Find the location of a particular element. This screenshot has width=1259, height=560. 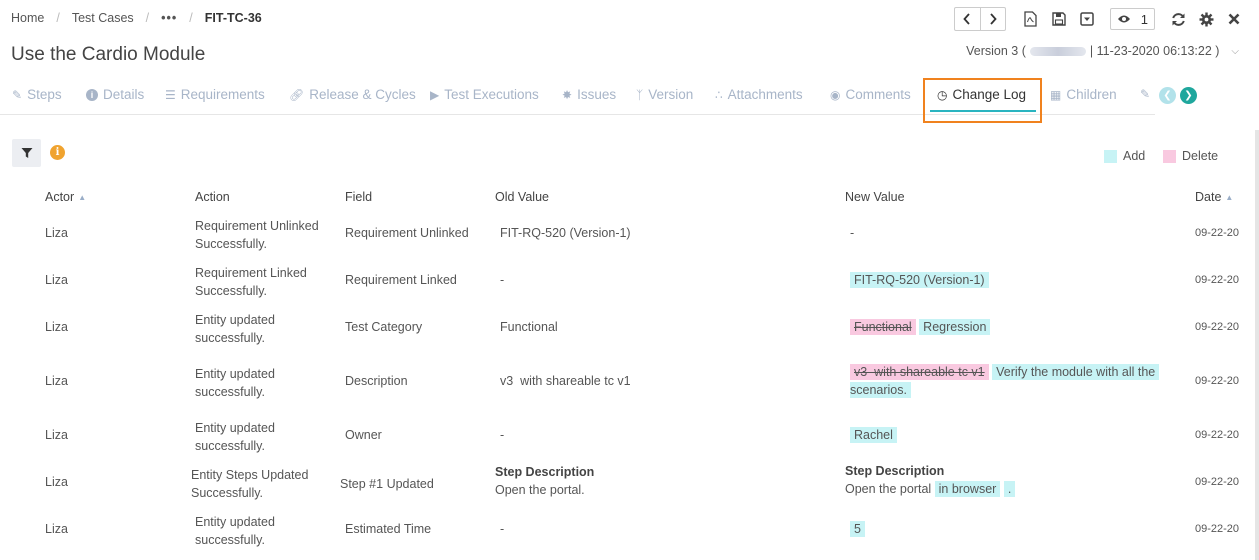

sort-icon: ▲ is located at coordinates (82, 197).